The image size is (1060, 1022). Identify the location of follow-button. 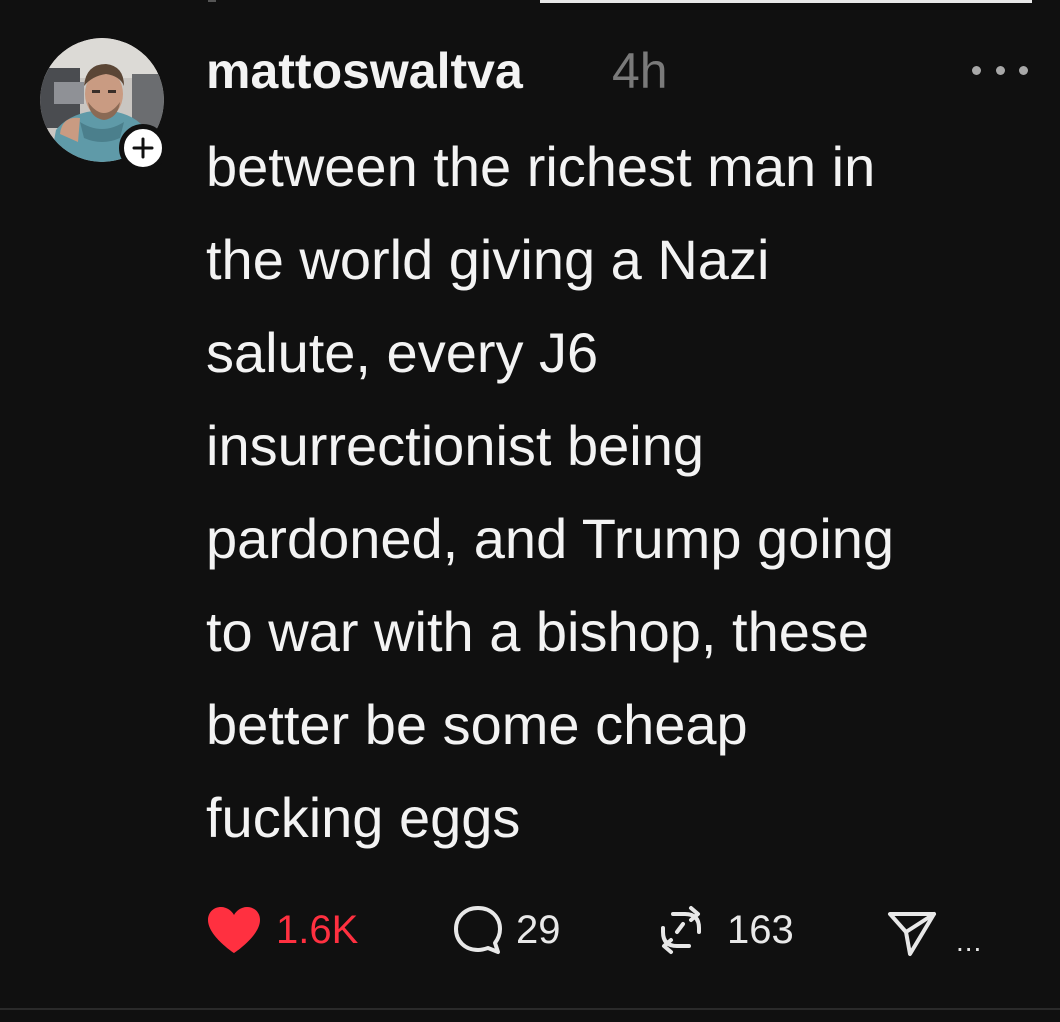
(143, 148).